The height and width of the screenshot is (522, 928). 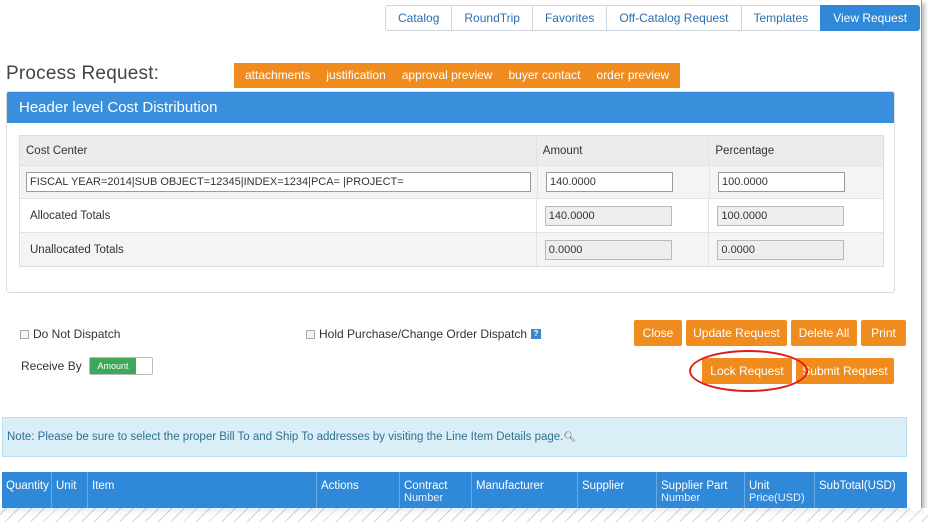 What do you see at coordinates (27, 491) in the screenshot?
I see `column-header-quantity: Quantity` at bounding box center [27, 491].